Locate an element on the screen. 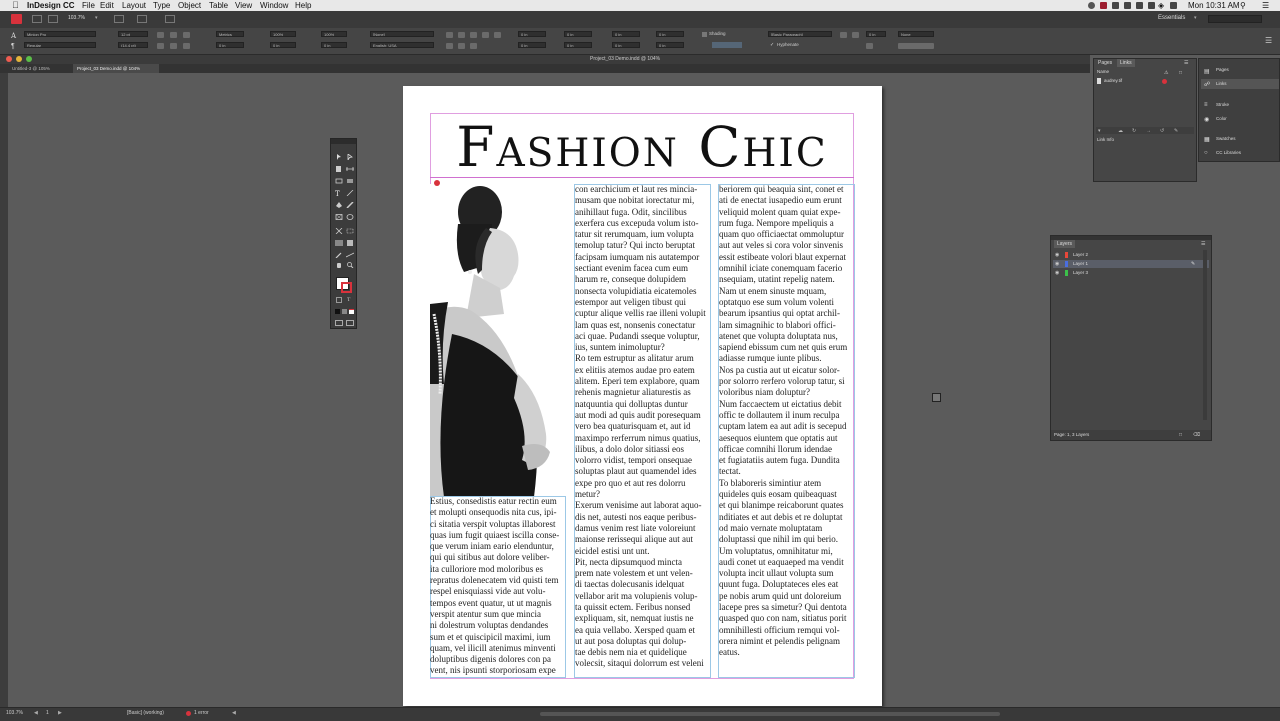 The width and height of the screenshot is (1280, 721). space-after-field: 0 in is located at coordinates (626, 45).